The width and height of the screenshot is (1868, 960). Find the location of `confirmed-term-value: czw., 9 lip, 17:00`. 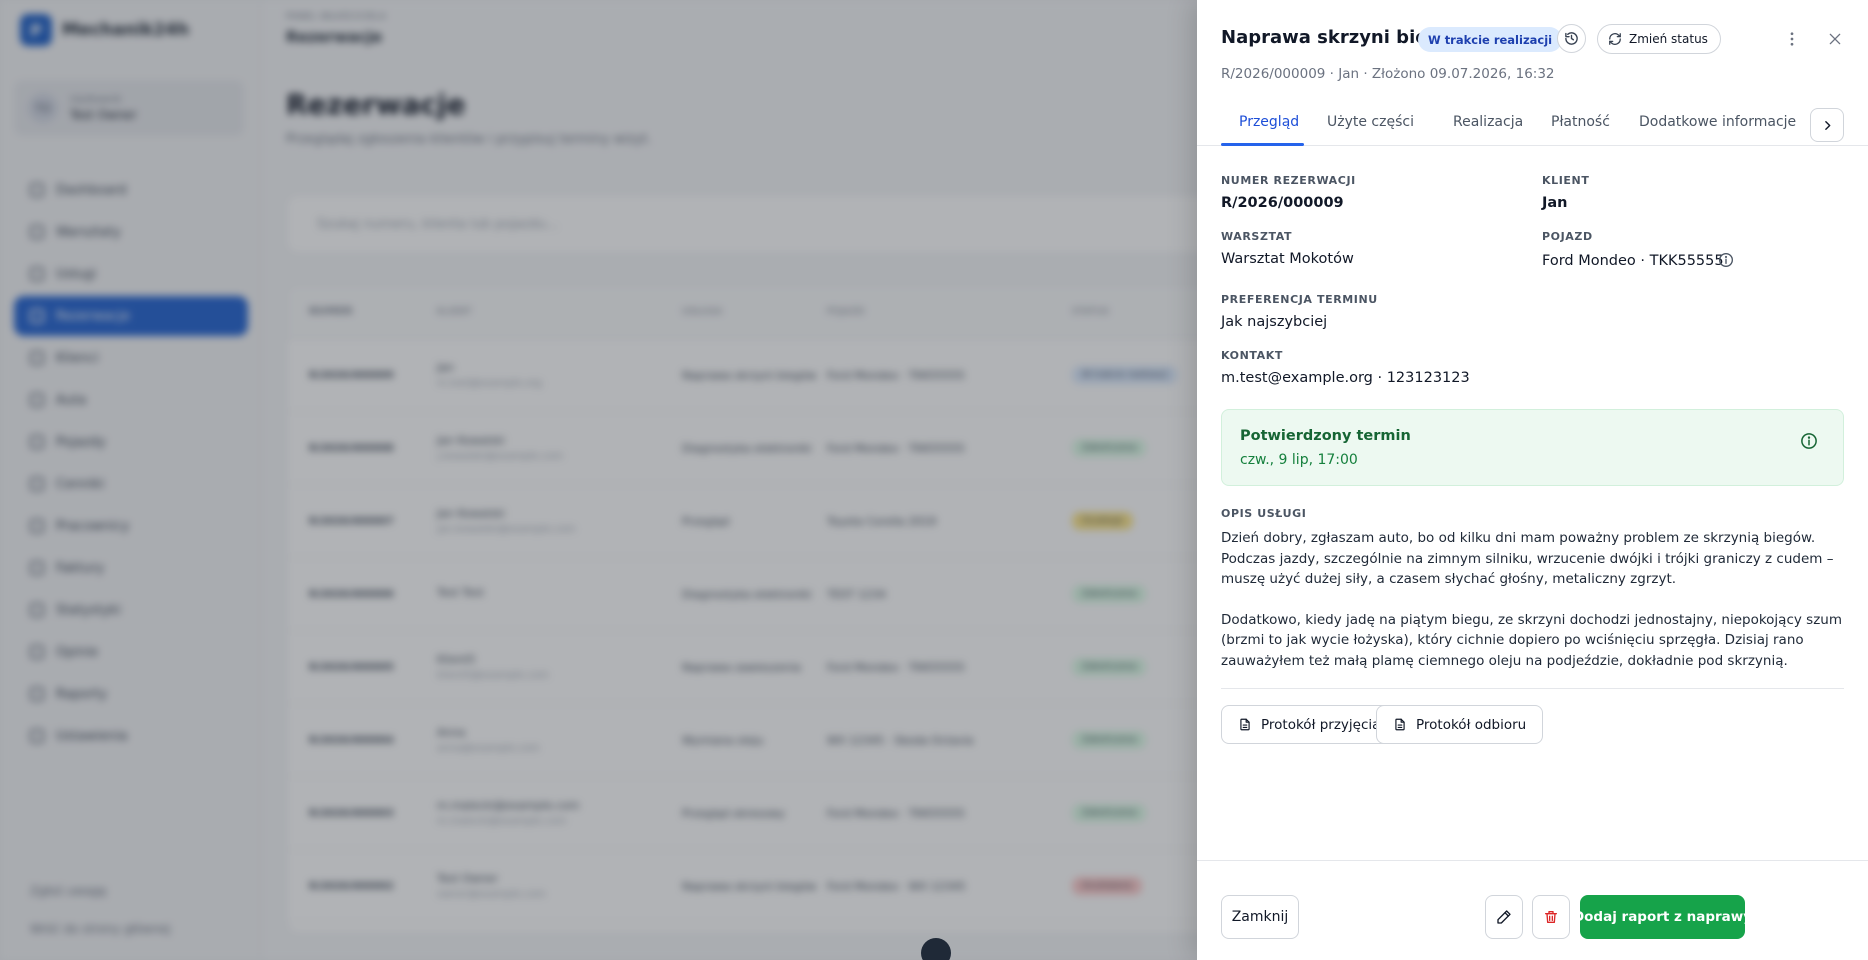

confirmed-term-value: czw., 9 lip, 17:00 is located at coordinates (1299, 460).